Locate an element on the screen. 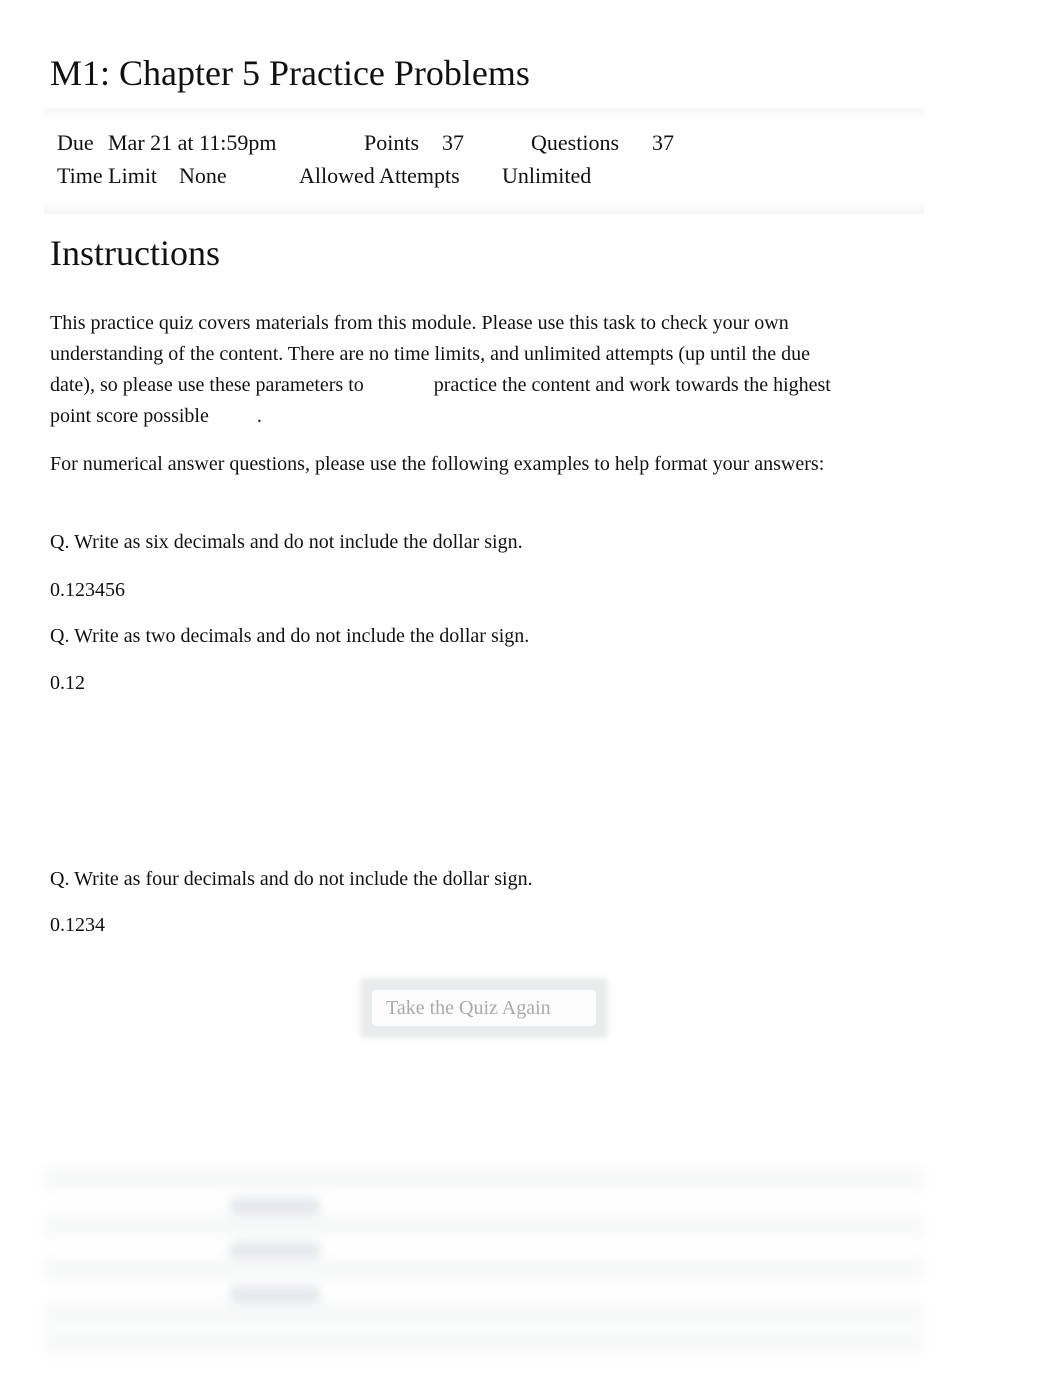  time-limit-label: Time Limit is located at coordinates (107, 175).